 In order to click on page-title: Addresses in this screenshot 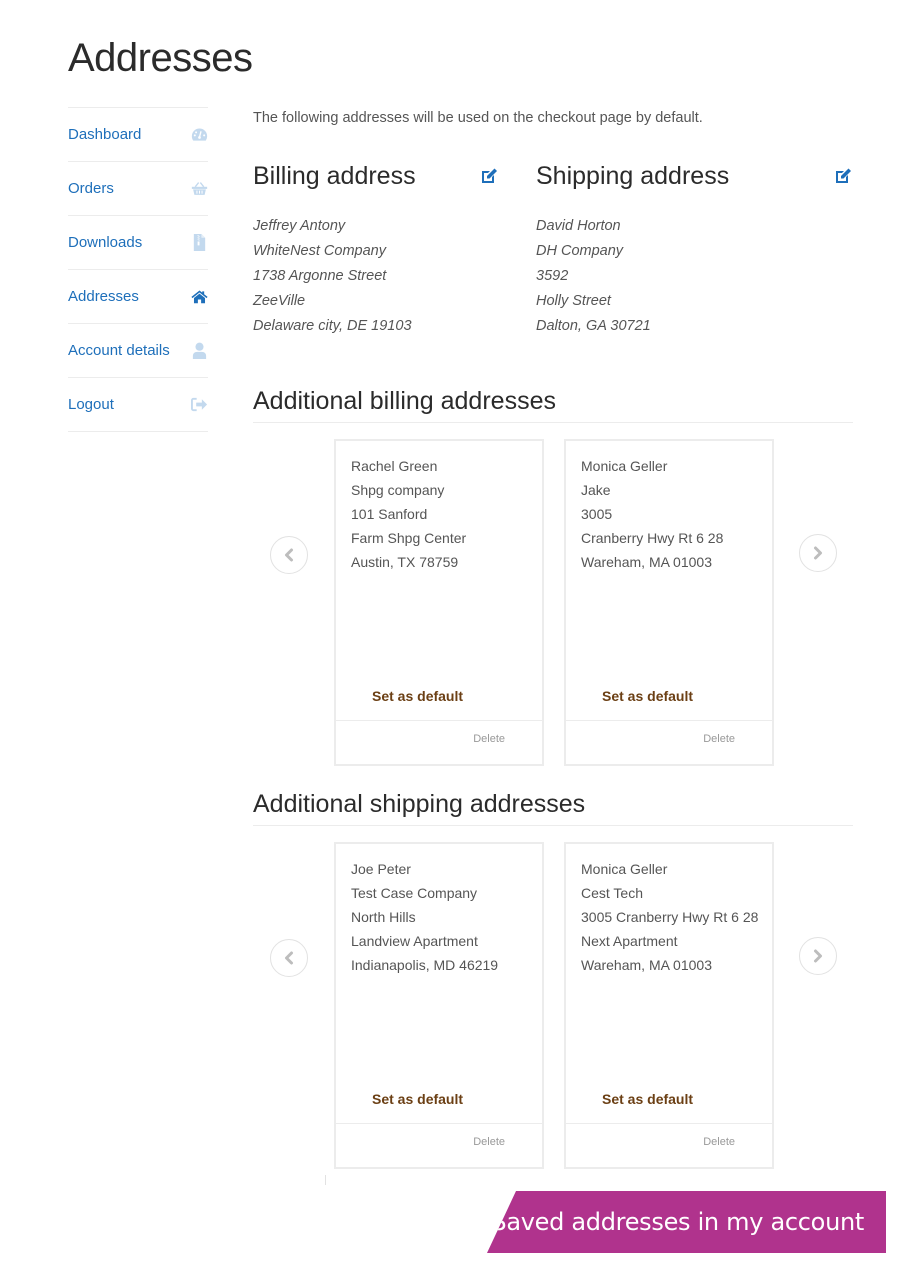, I will do `click(160, 58)`.